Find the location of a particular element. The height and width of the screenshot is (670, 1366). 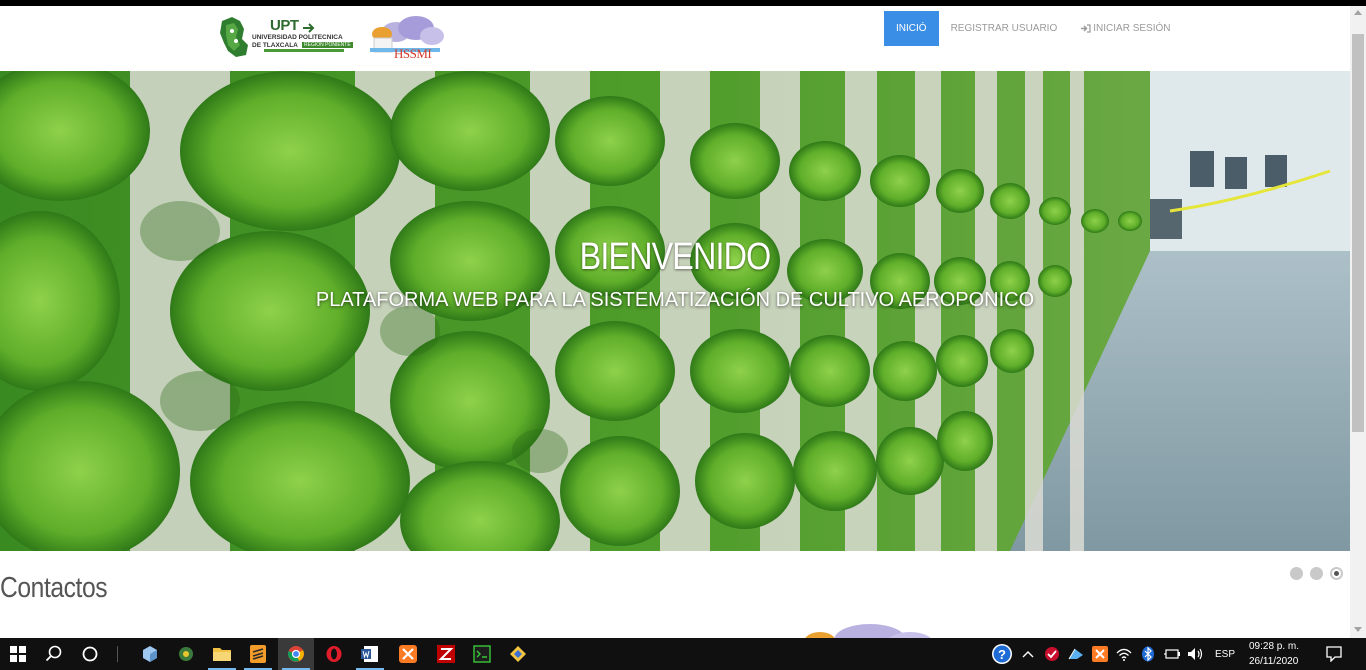

upt-name-line1: UNIVERSIDAD POLITECNICA is located at coordinates (297, 37).